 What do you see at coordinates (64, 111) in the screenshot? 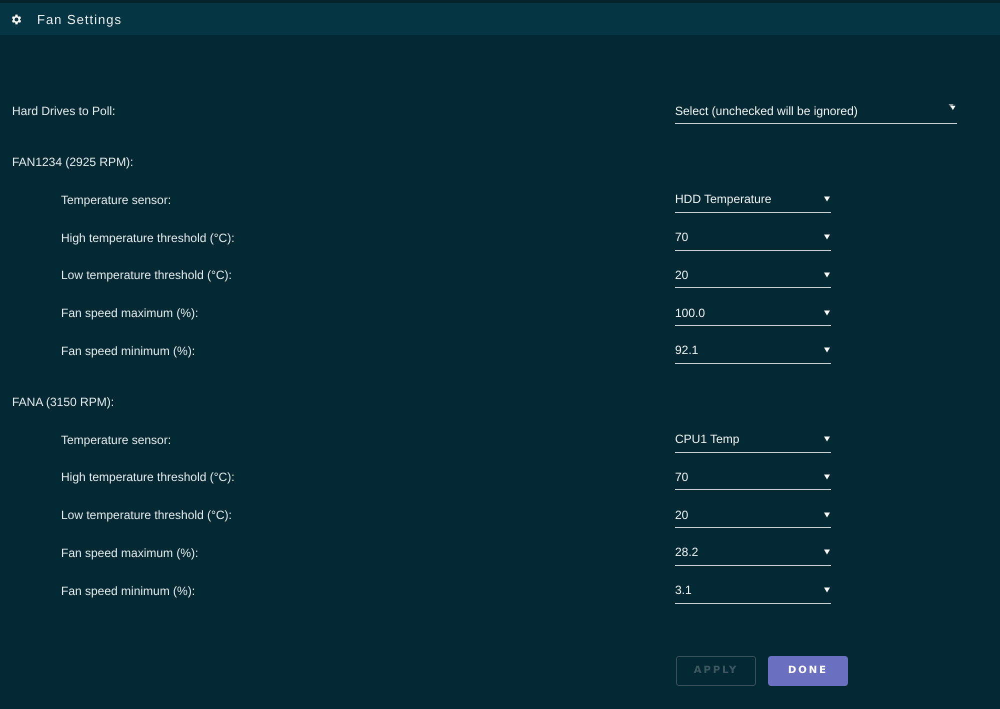
I see `field-label: Hard Drives to Poll:` at bounding box center [64, 111].